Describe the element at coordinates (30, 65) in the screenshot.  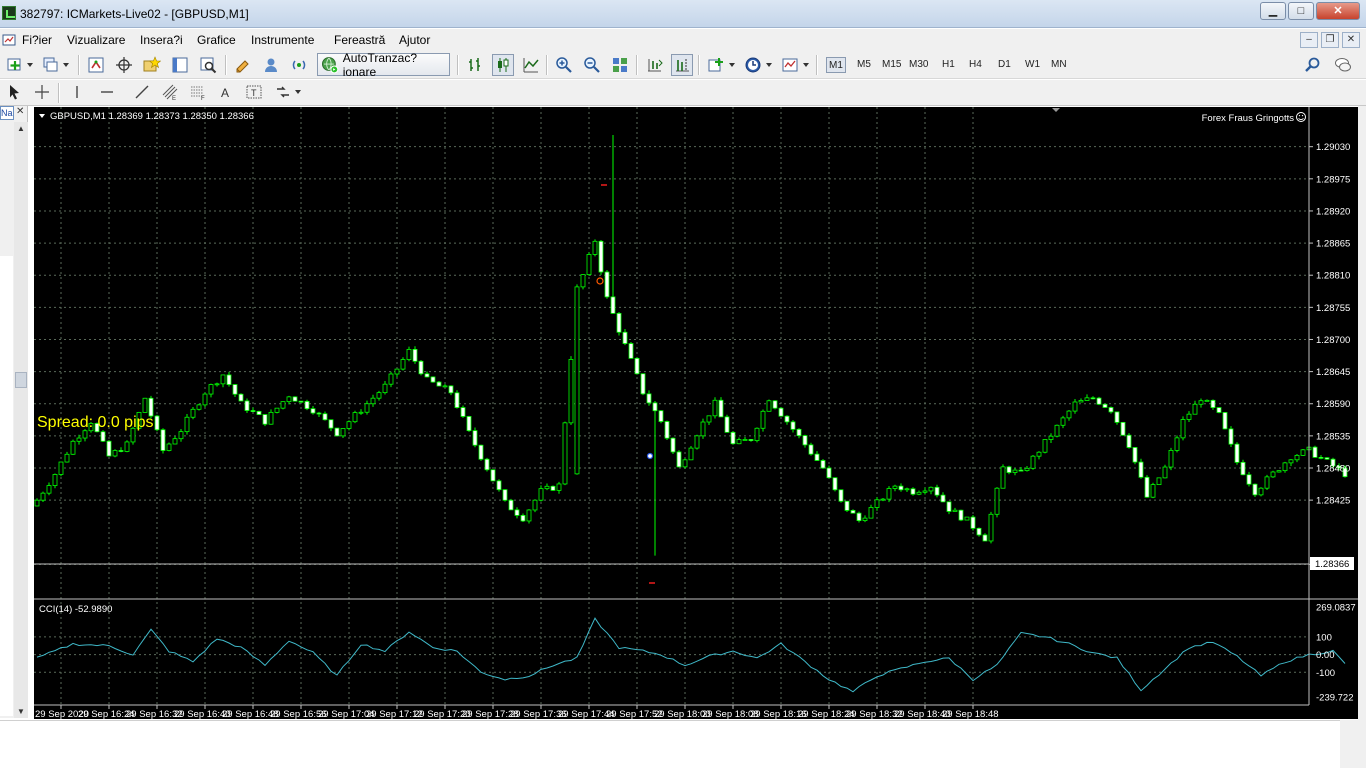
I see `new-chart-dropdown-icon` at that location.